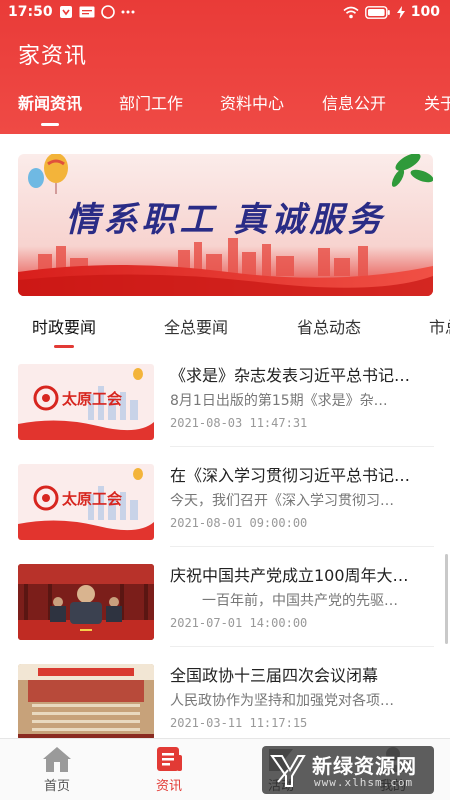 The width and height of the screenshot is (450, 800). I want to click on watermark-logo-icon, so click(288, 771).